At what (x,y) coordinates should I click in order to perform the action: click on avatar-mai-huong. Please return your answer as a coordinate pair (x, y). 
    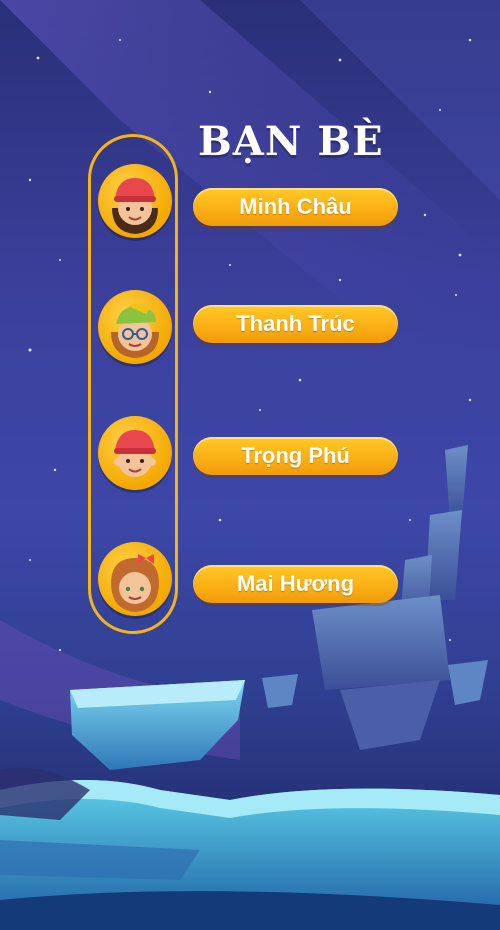
    Looking at the image, I should click on (135, 579).